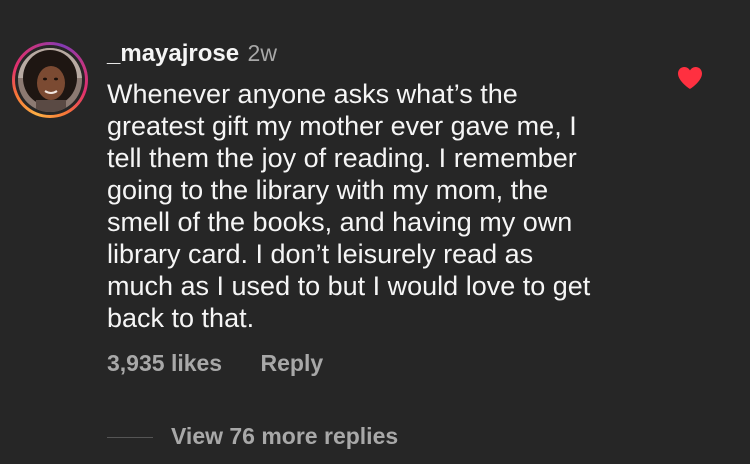  I want to click on avatar, so click(50, 80).